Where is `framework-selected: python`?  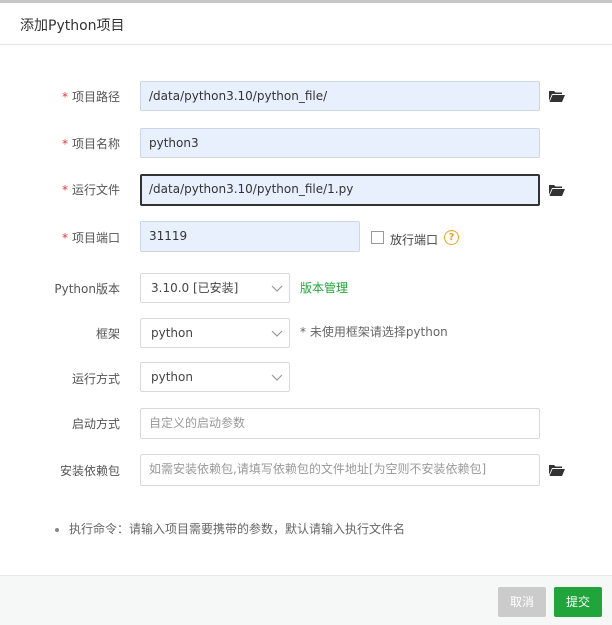 framework-selected: python is located at coordinates (172, 333).